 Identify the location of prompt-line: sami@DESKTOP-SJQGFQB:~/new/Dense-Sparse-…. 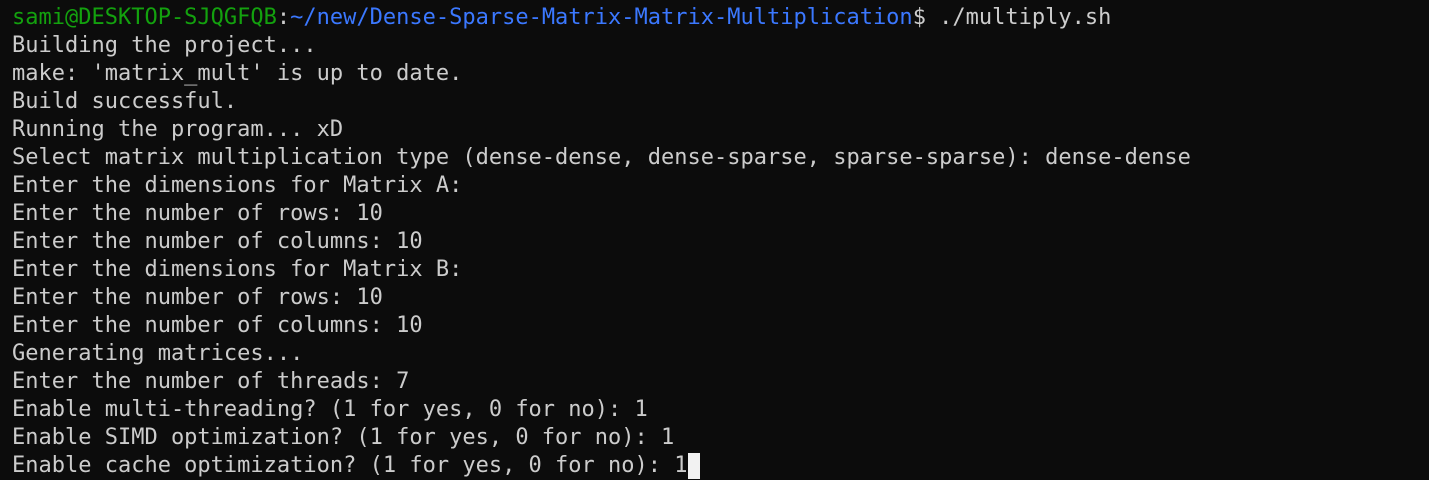
(720, 18).